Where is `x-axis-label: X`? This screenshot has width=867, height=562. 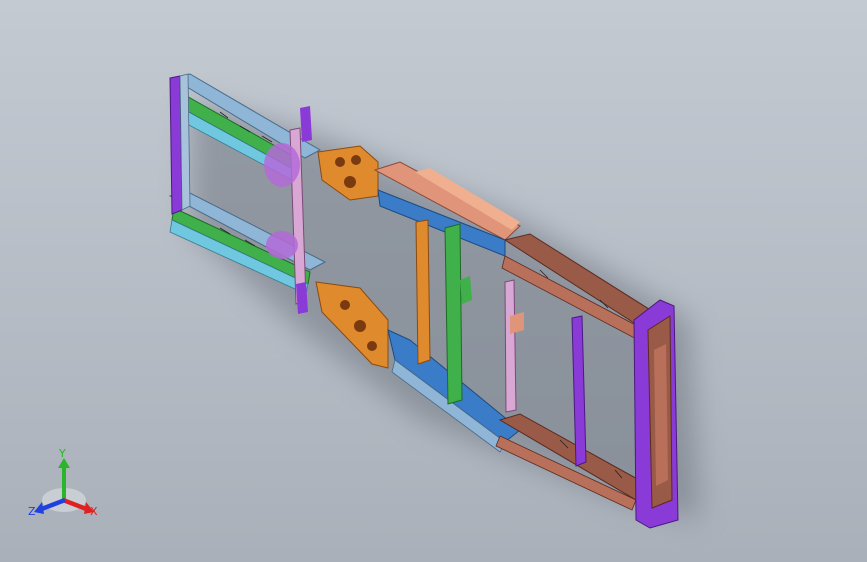 x-axis-label: X is located at coordinates (94, 511).